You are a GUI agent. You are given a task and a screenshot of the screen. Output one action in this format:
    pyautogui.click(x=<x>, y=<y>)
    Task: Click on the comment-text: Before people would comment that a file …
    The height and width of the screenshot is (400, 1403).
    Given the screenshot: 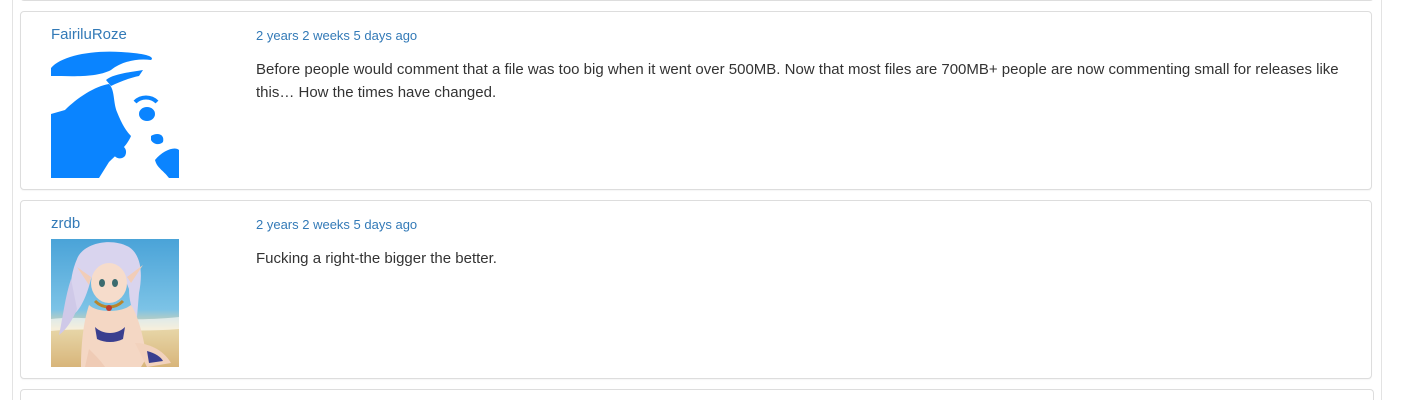 What is the action you would take?
    pyautogui.click(x=797, y=81)
    